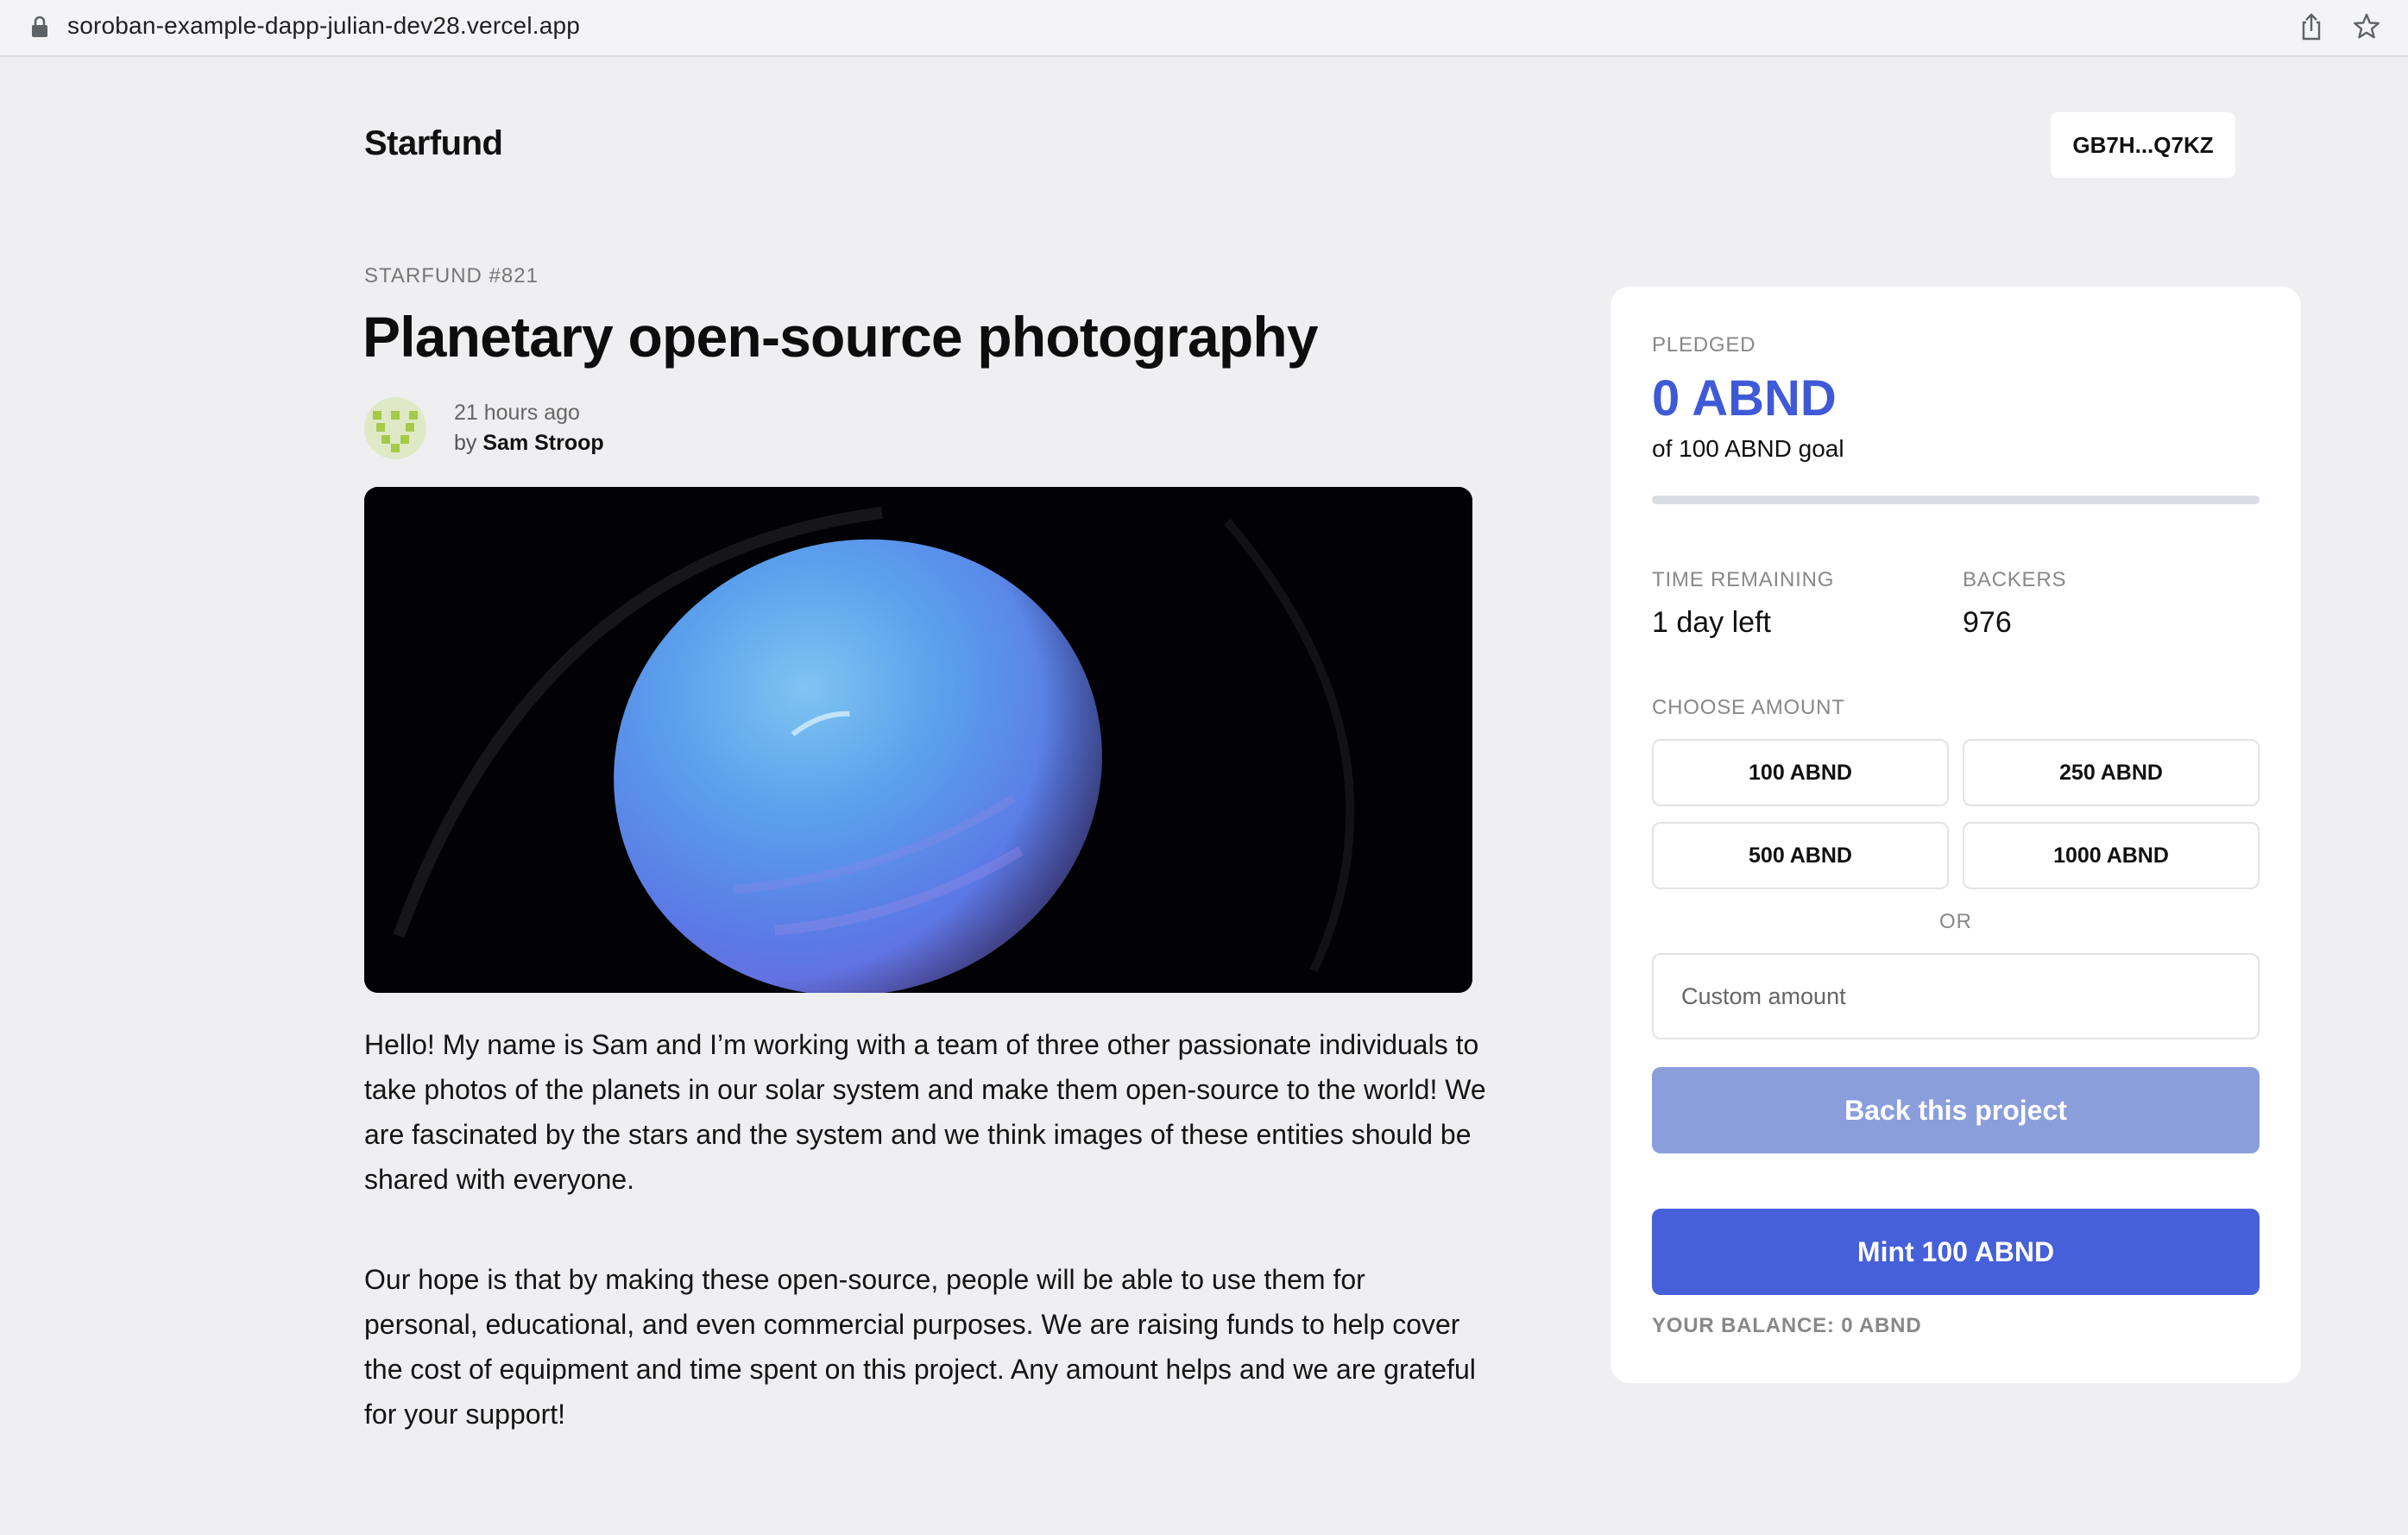 Image resolution: width=2408 pixels, height=1535 pixels. I want to click on site-logo: Starfund, so click(433, 143).